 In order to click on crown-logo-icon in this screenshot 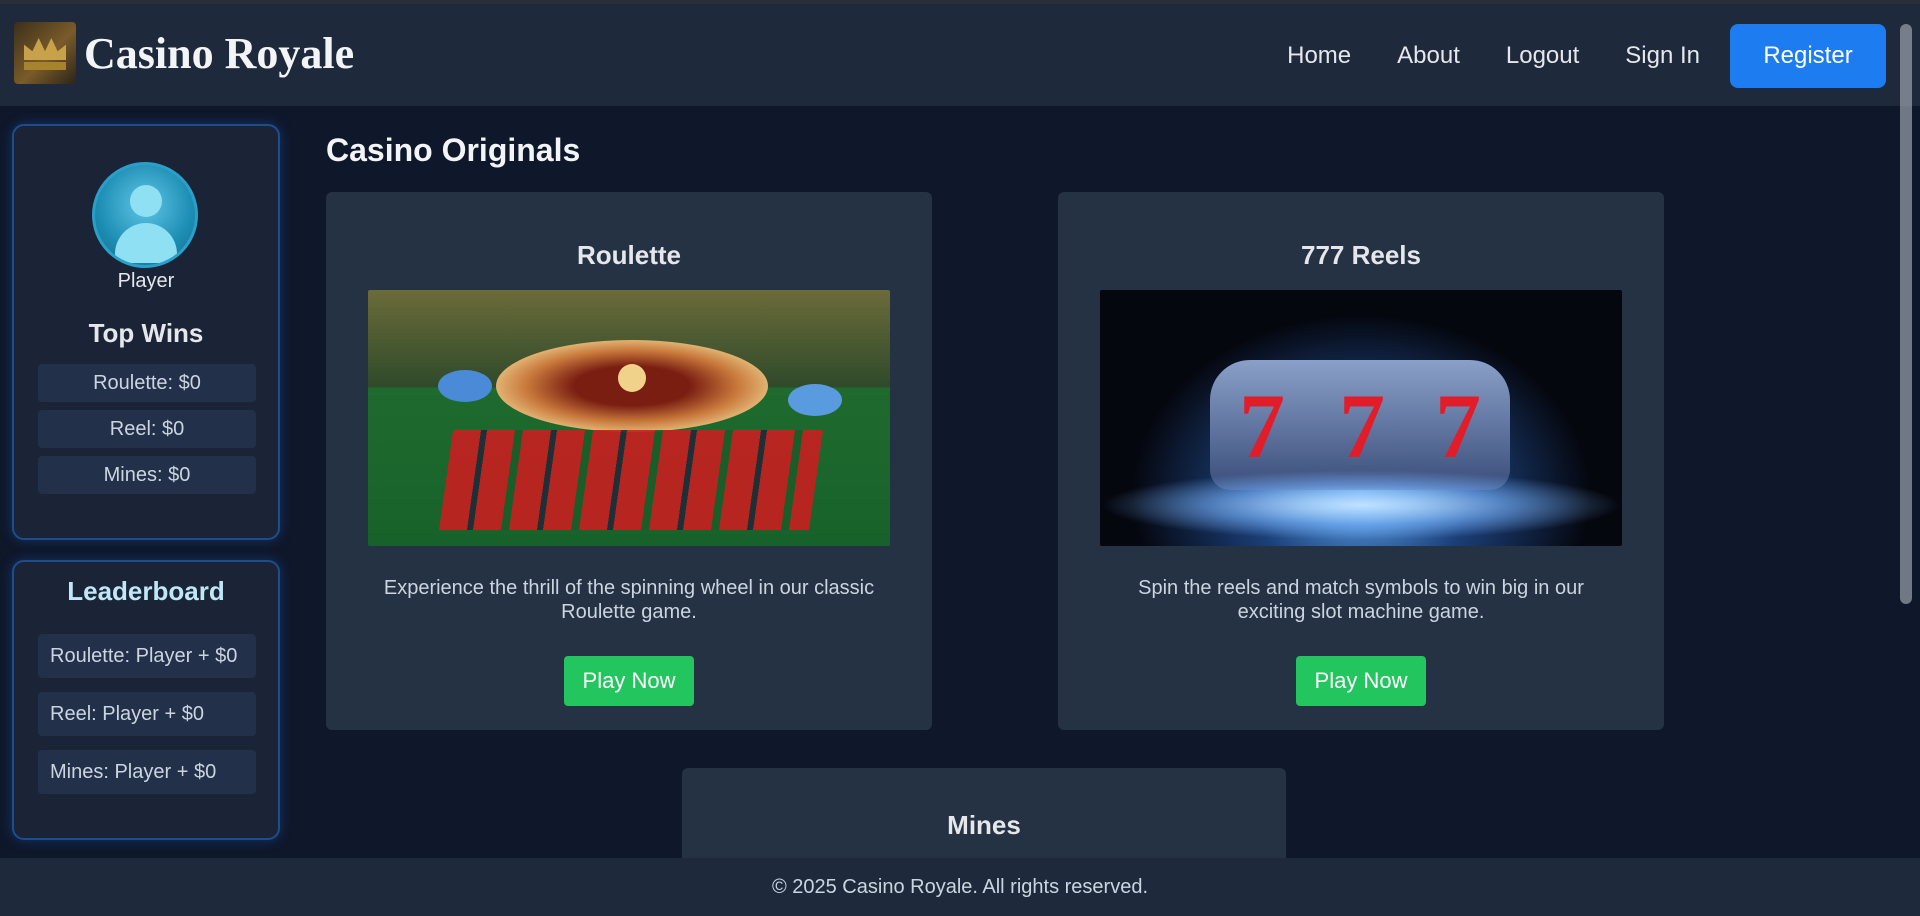, I will do `click(45, 53)`.